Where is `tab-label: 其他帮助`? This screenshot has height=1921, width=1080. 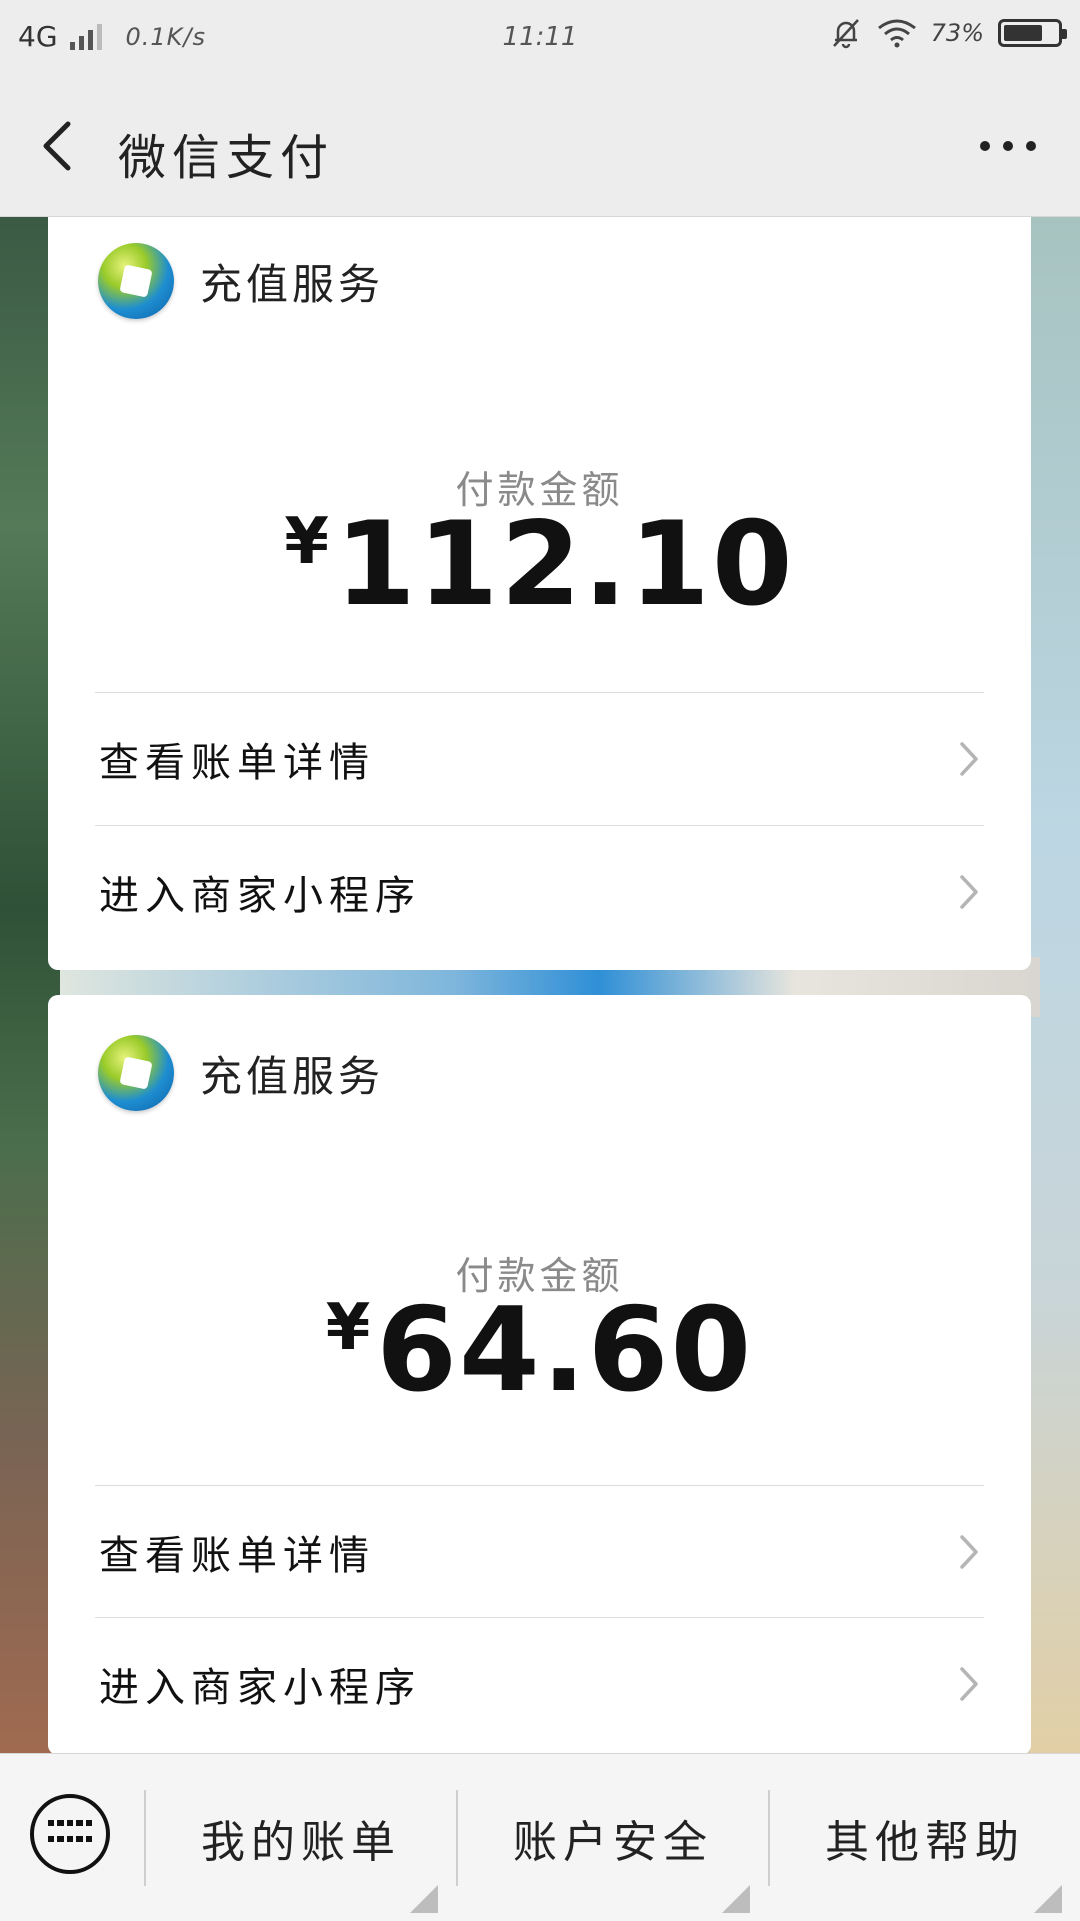 tab-label: 其他帮助 is located at coordinates (925, 1842).